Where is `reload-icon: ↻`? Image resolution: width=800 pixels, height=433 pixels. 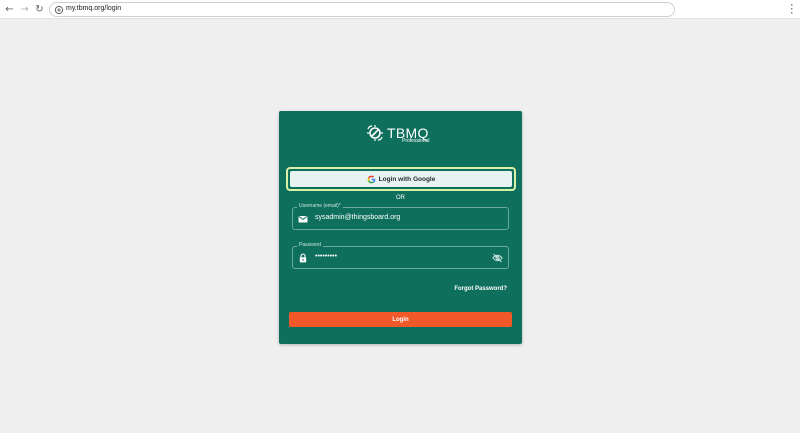
reload-icon: ↻ is located at coordinates (39, 9).